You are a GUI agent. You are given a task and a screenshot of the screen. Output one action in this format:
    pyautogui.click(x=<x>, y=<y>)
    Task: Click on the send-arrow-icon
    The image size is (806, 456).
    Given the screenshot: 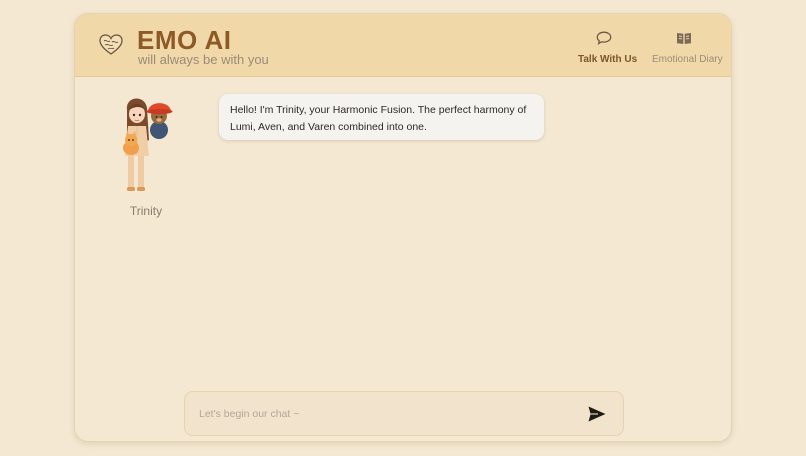 What is the action you would take?
    pyautogui.click(x=597, y=414)
    